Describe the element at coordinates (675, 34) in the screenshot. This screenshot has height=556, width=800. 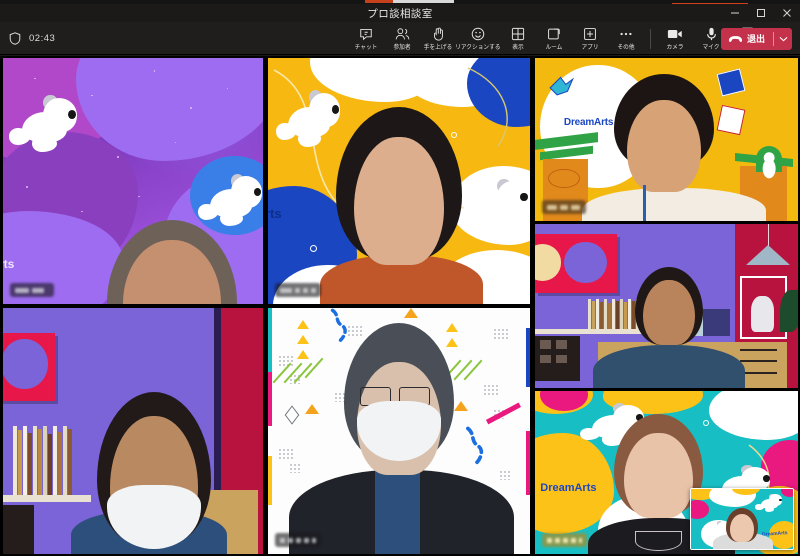
I see `camera-icon` at that location.